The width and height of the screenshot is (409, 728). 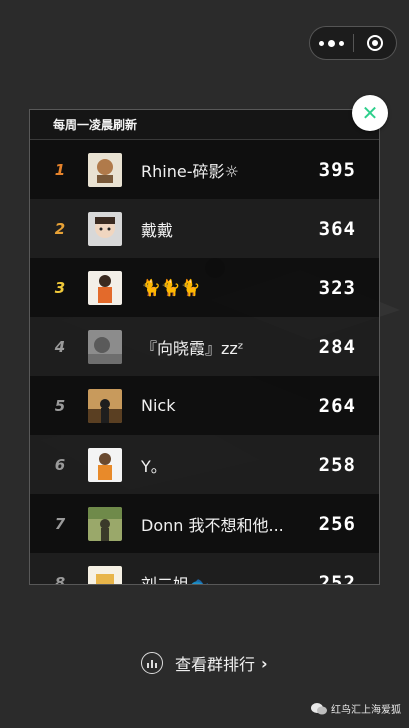 I want to click on player-score: 323, so click(x=337, y=287).